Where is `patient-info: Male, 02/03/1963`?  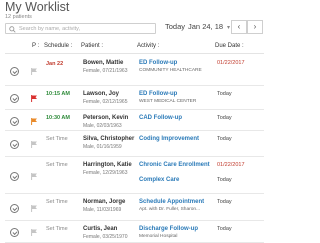 patient-info: Male, 02/03/1963 is located at coordinates (102, 126).